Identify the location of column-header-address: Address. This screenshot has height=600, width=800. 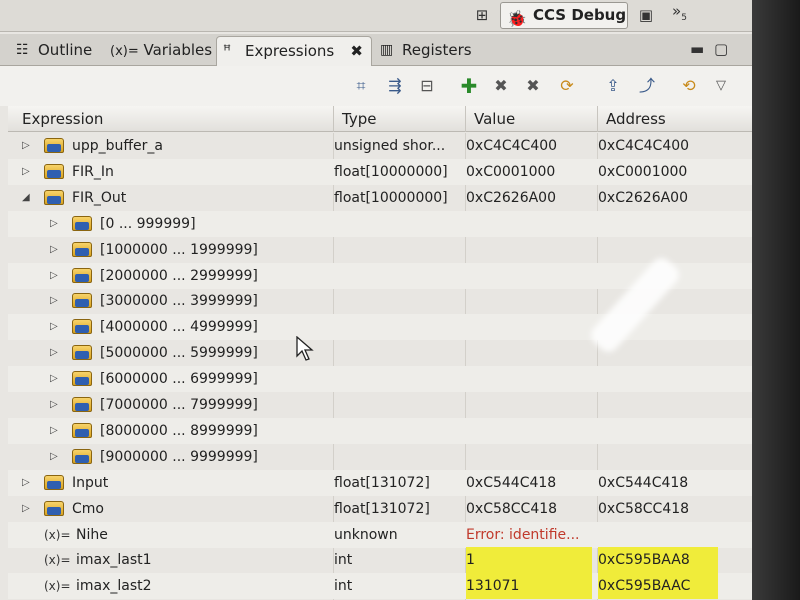
(675, 119).